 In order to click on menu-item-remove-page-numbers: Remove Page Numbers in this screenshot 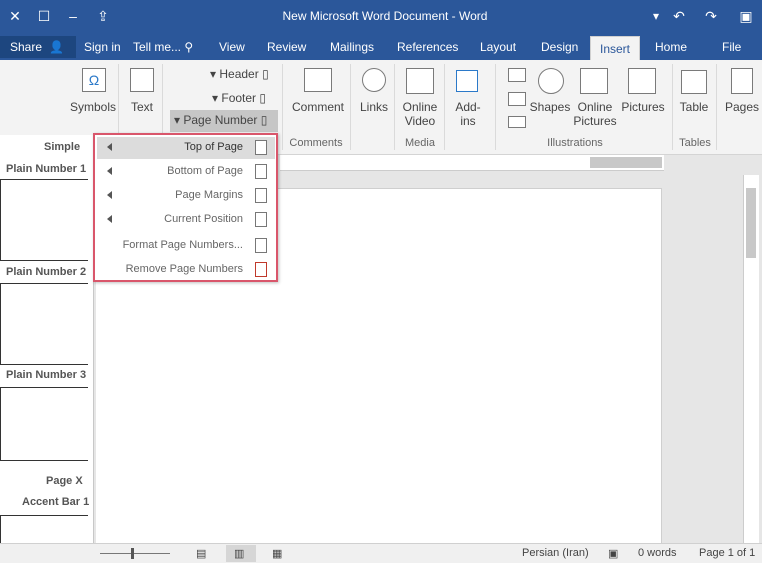, I will do `click(186, 270)`.